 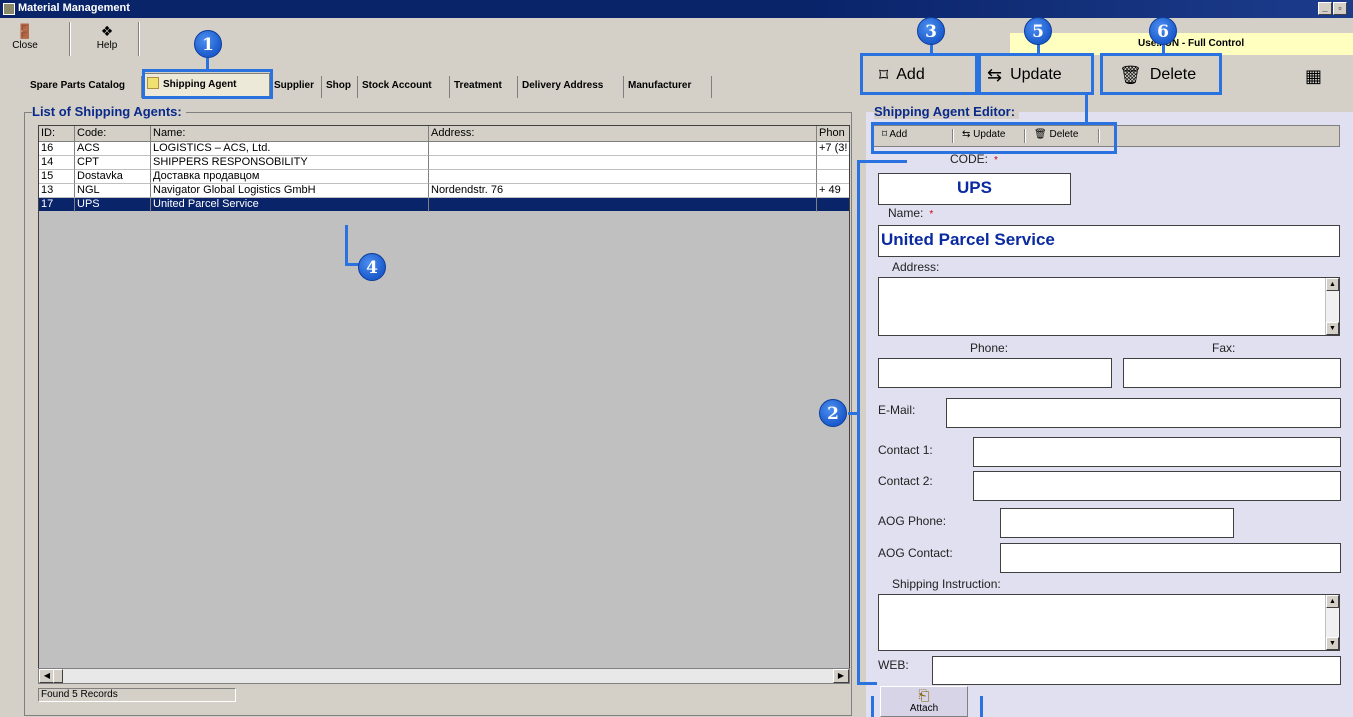 What do you see at coordinates (833, 134) in the screenshot?
I see `column-header-phone: Phon` at bounding box center [833, 134].